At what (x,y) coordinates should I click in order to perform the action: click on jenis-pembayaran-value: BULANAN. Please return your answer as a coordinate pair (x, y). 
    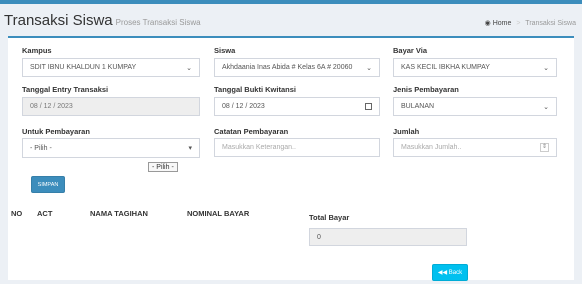
    Looking at the image, I should click on (418, 106).